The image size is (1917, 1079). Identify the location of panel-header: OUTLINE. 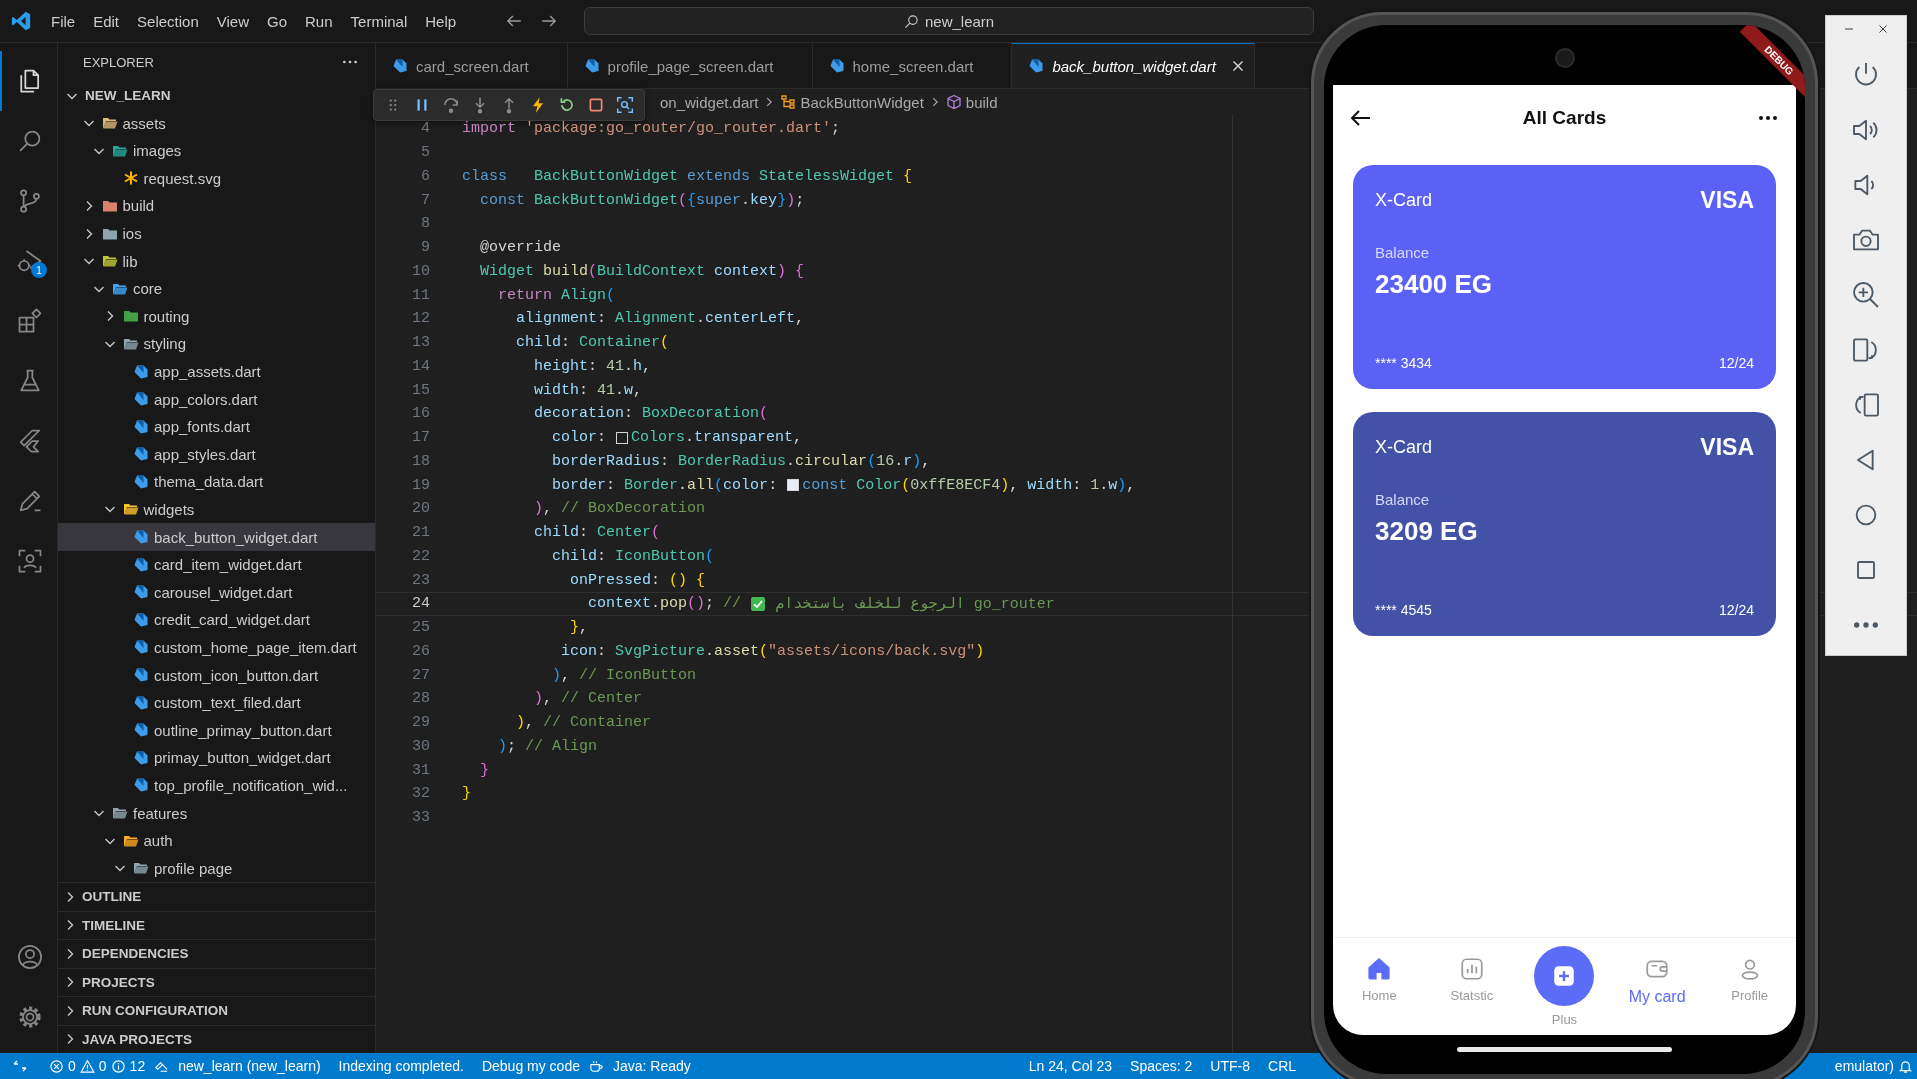
(216, 896).